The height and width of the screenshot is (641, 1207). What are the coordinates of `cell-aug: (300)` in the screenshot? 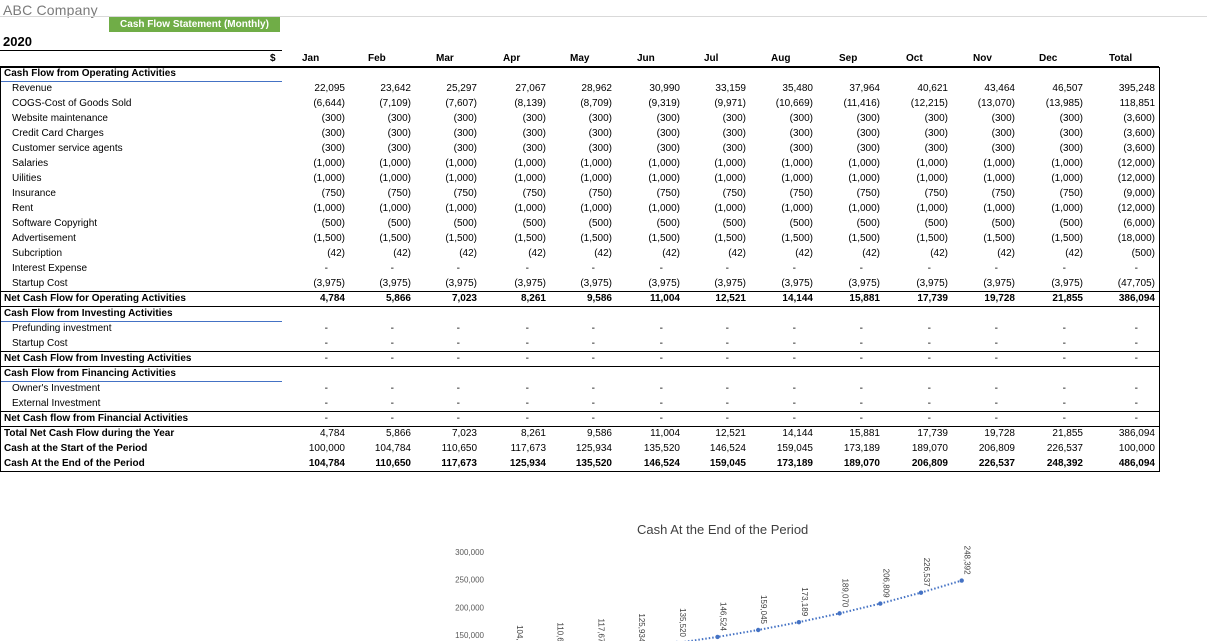 It's located at (801, 133).